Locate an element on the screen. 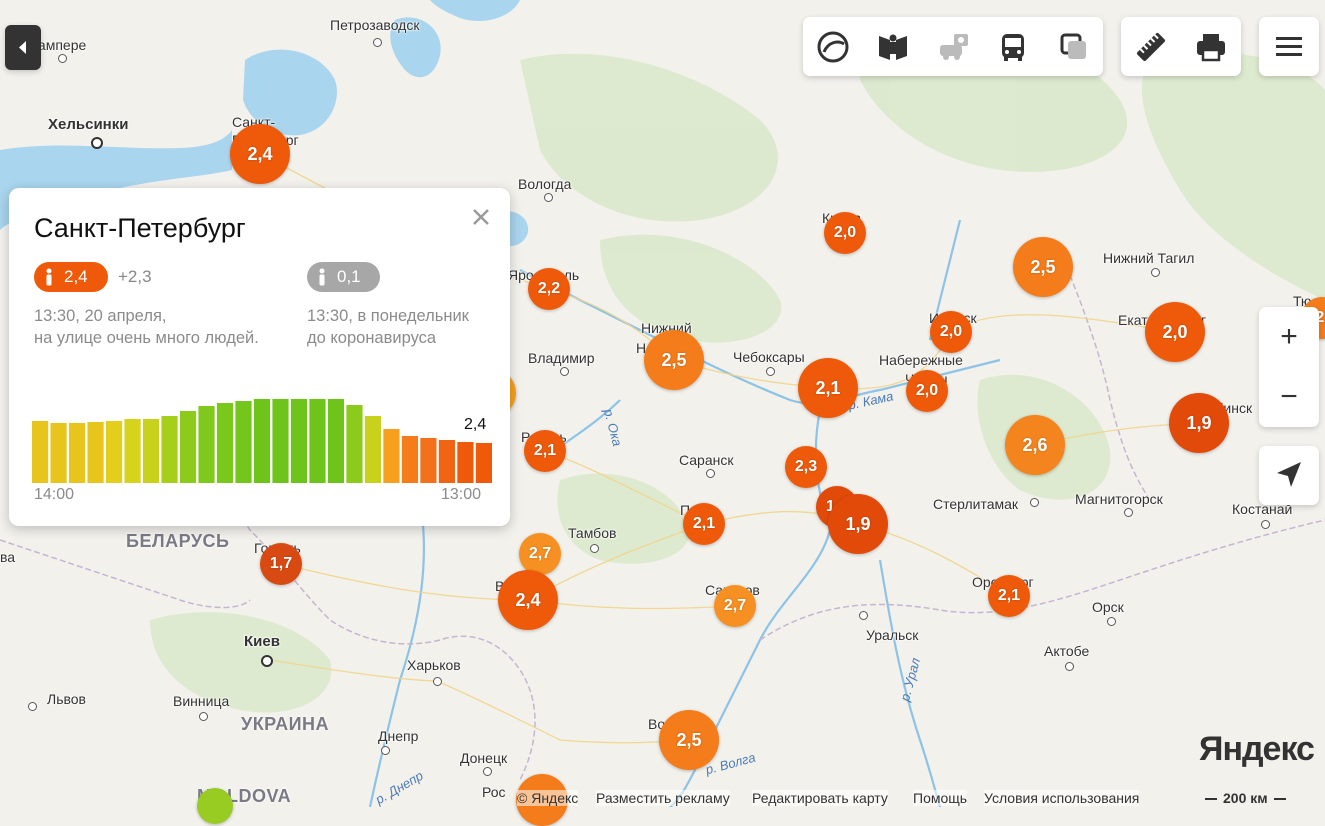  city-label: Орск is located at coordinates (1108, 607).